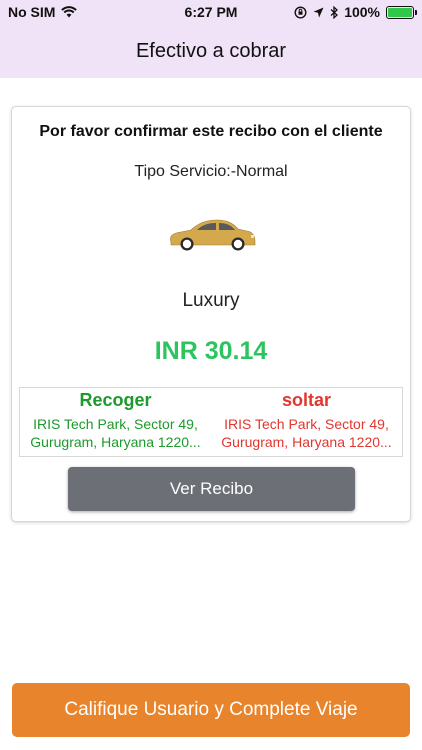 The width and height of the screenshot is (422, 750). I want to click on location-arrow-icon, so click(318, 12).